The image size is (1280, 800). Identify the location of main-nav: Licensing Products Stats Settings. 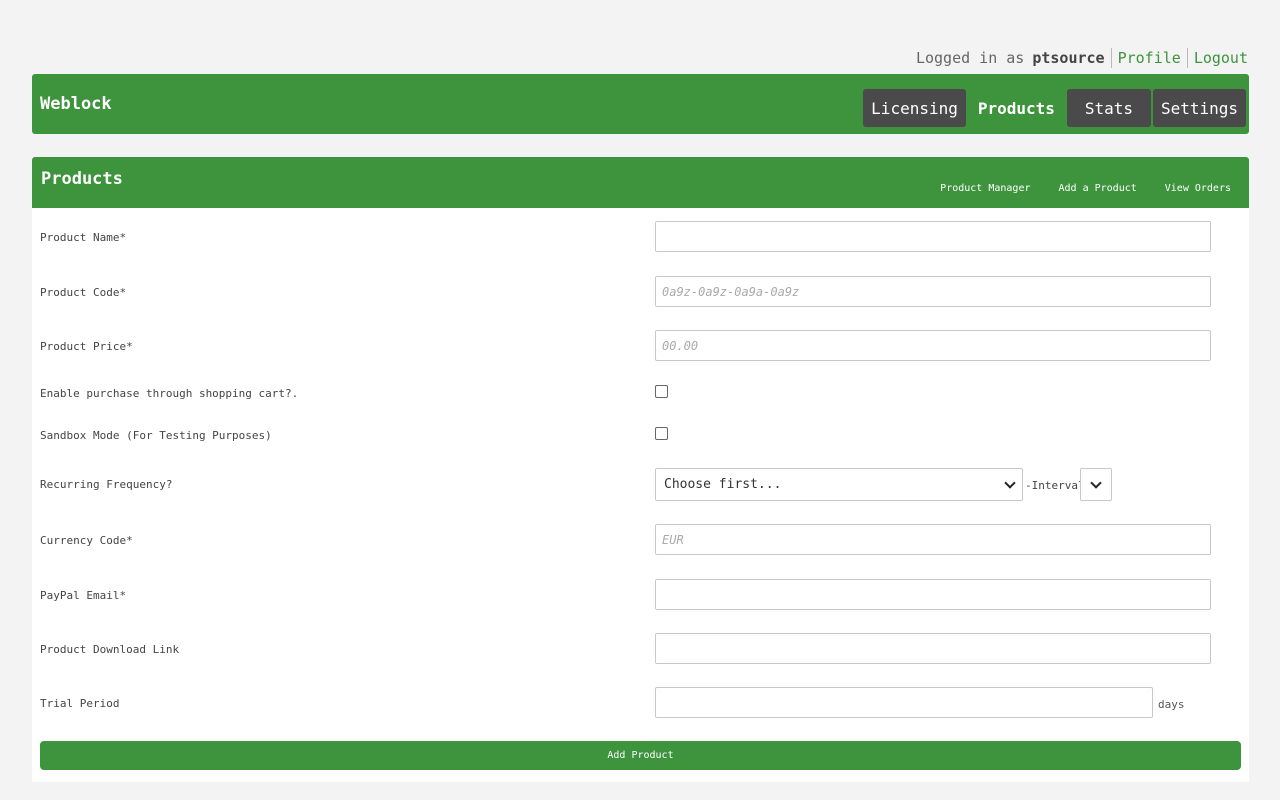
(1054, 108).